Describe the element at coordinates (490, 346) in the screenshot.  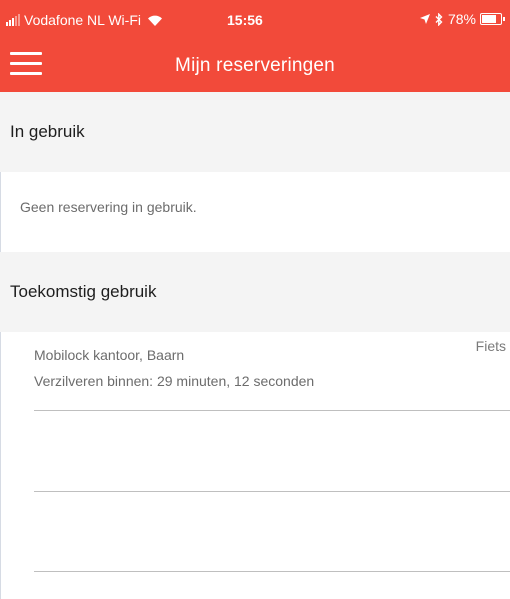
I see `reservation-type: Fiets` at that location.